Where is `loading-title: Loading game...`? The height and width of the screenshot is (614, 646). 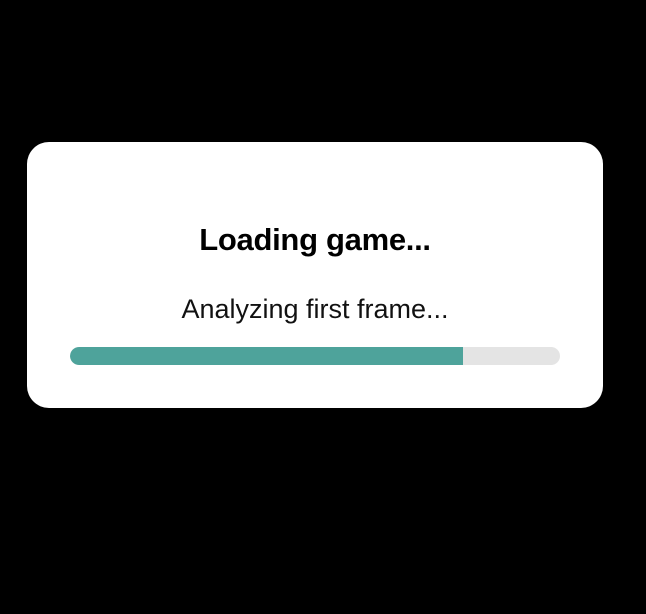 loading-title: Loading game... is located at coordinates (315, 239).